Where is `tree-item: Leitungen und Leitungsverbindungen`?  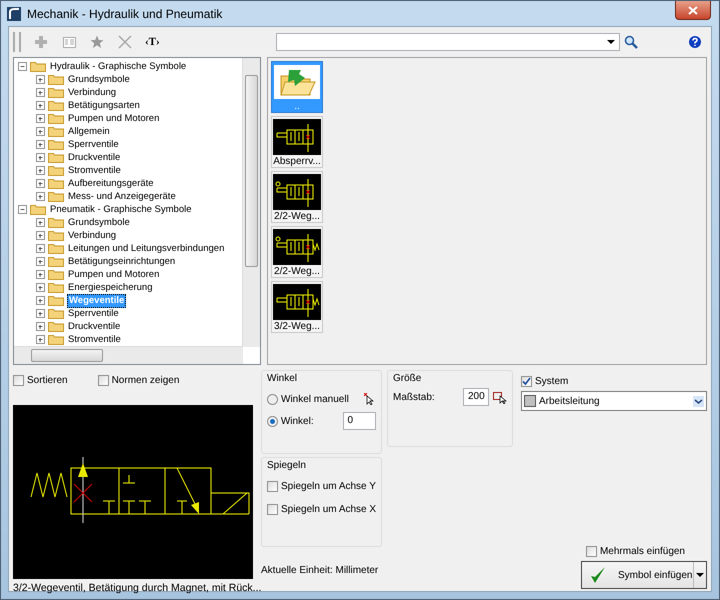 tree-item: Leitungen und Leitungsverbindungen is located at coordinates (146, 248).